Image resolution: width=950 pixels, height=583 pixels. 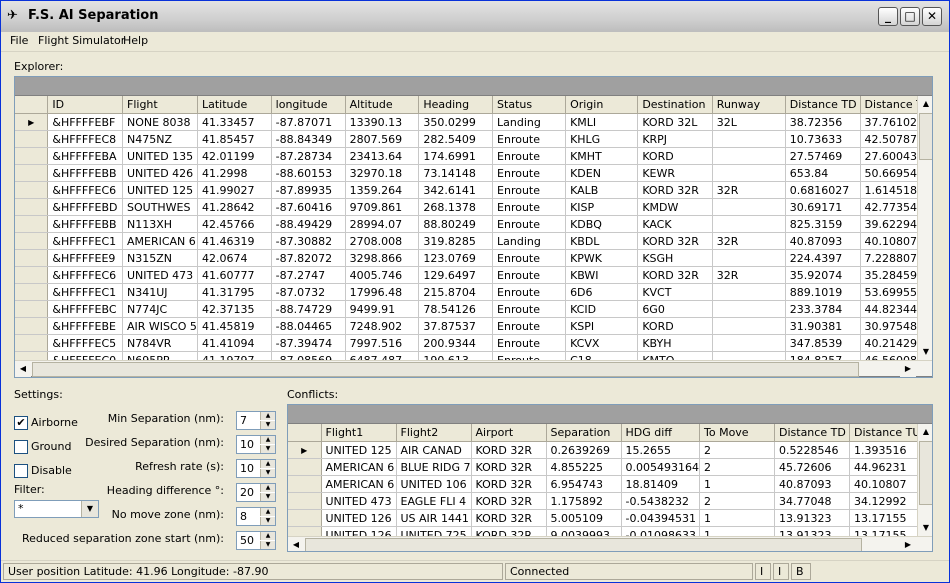 What do you see at coordinates (737, 467) in the screenshot?
I see `table-cell: 2` at bounding box center [737, 467].